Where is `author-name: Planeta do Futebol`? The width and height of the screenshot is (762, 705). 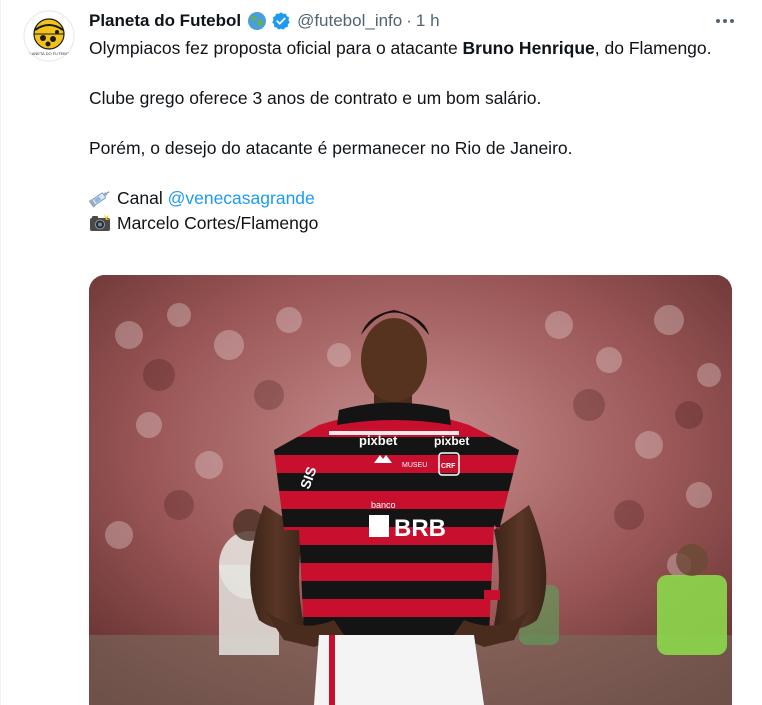 author-name: Planeta do Futebol is located at coordinates (165, 21).